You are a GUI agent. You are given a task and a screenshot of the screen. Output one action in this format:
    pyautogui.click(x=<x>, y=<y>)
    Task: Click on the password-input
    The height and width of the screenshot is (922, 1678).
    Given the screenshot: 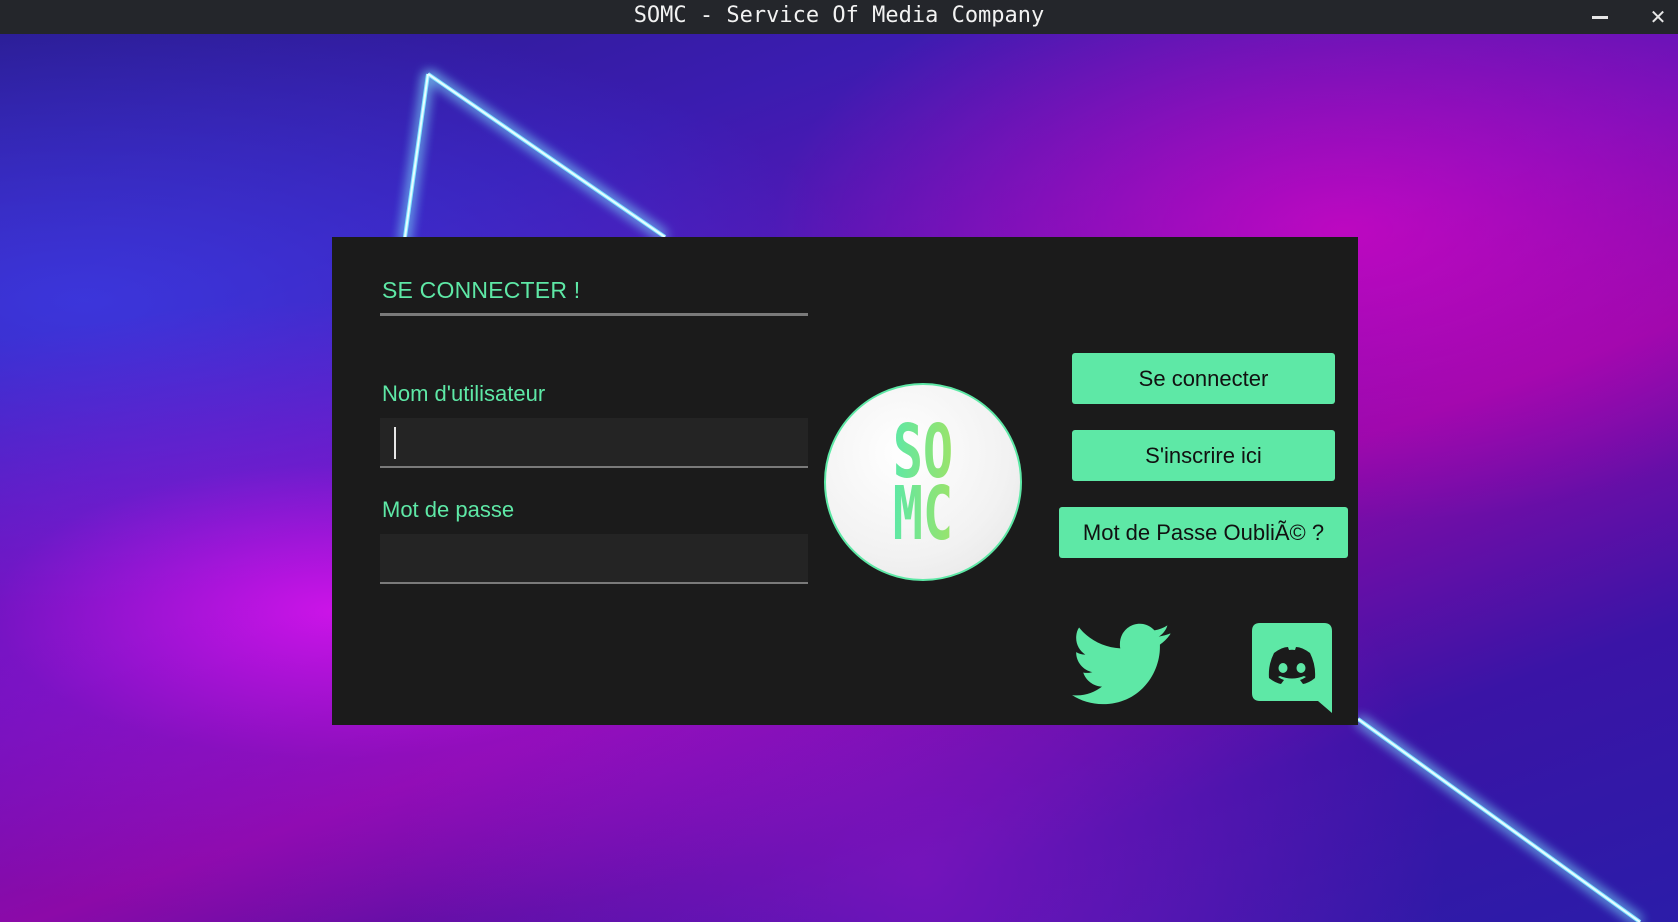 What is the action you would take?
    pyautogui.click(x=594, y=559)
    